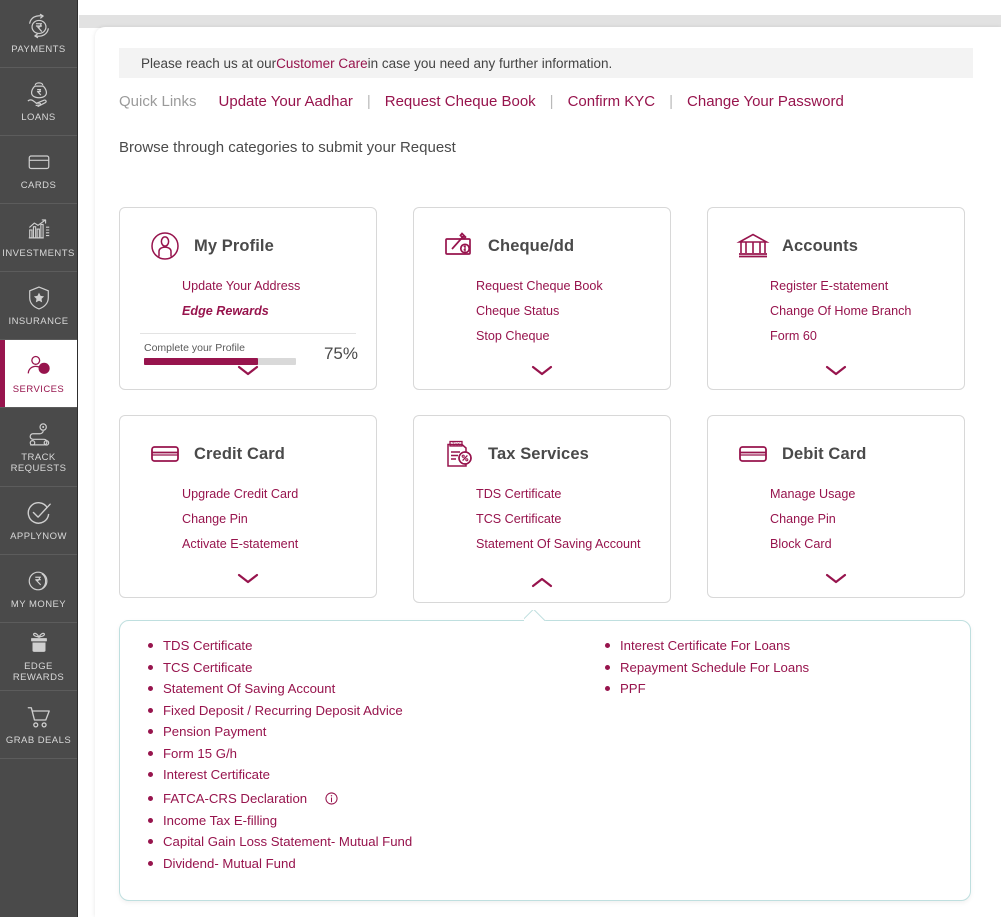 The height and width of the screenshot is (917, 1001). I want to click on insurance-shield-icon, so click(39, 298).